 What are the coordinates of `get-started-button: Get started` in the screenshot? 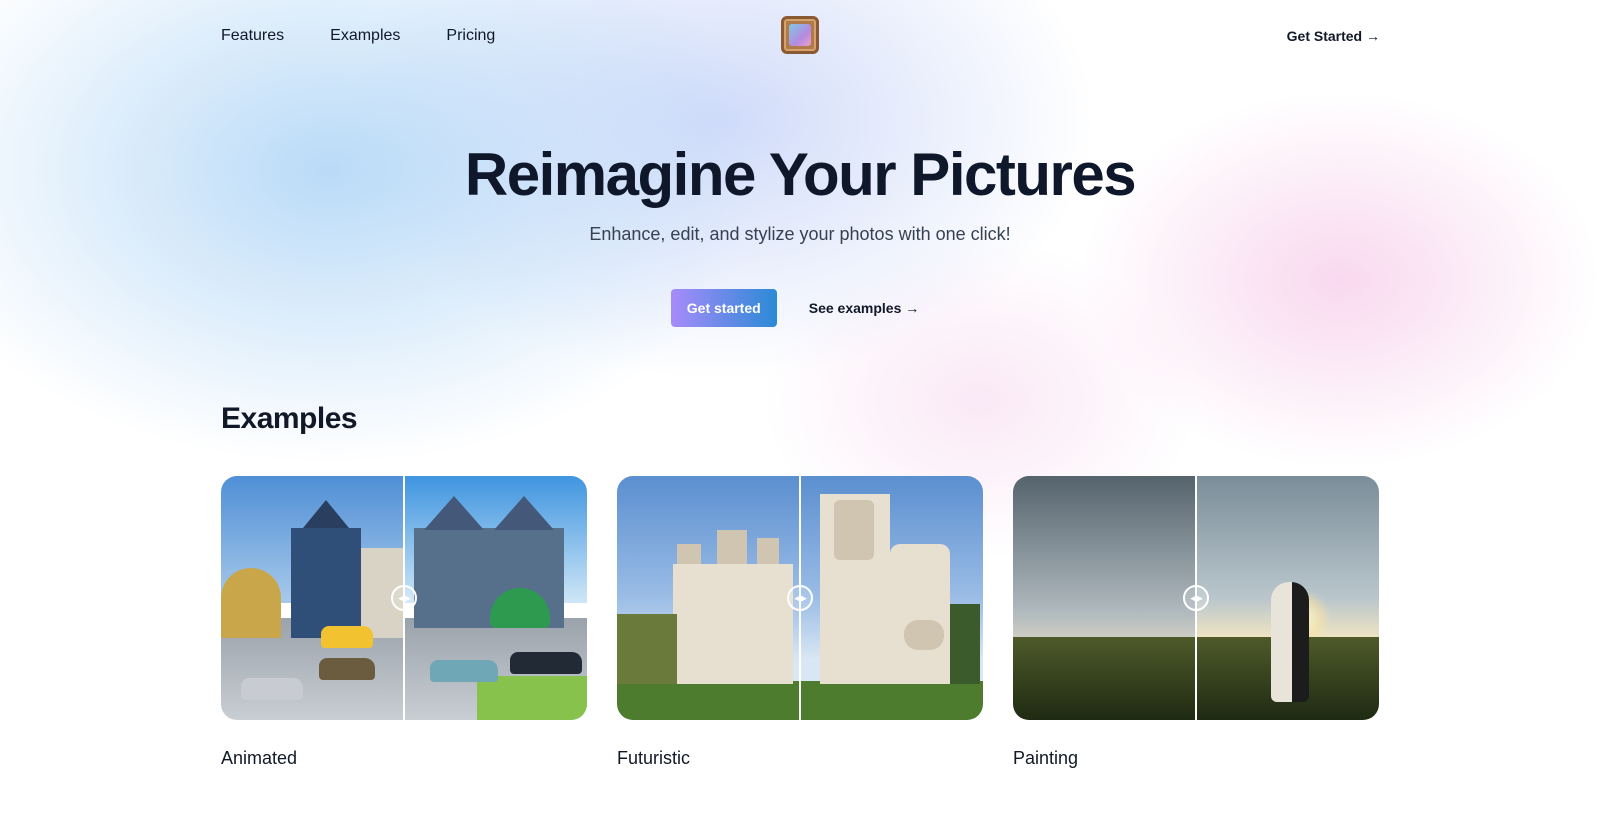 It's located at (723, 308).